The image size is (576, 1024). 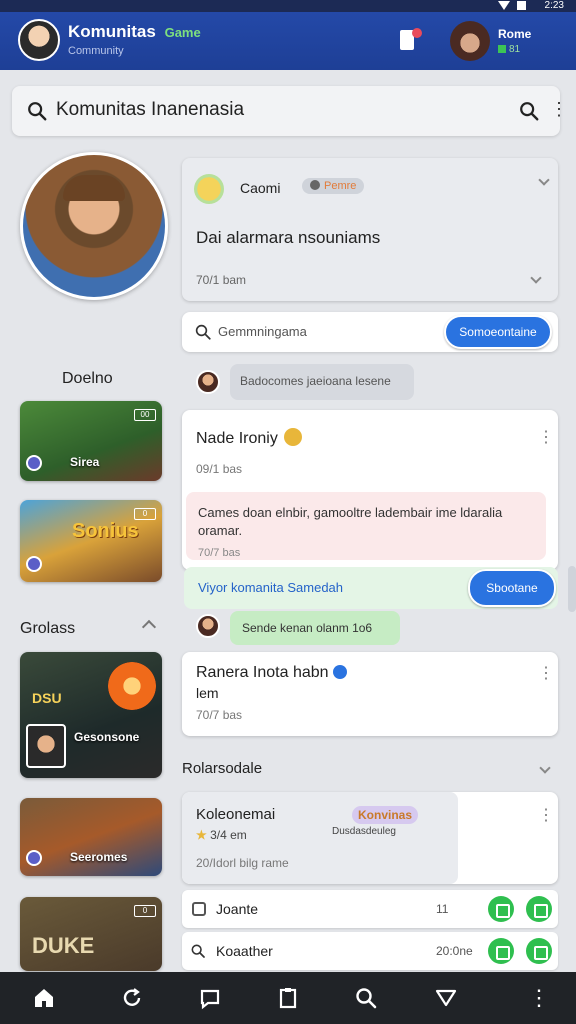 What do you see at coordinates (271, 587) in the screenshot?
I see `join-text: Viyor komanita Samedah` at bounding box center [271, 587].